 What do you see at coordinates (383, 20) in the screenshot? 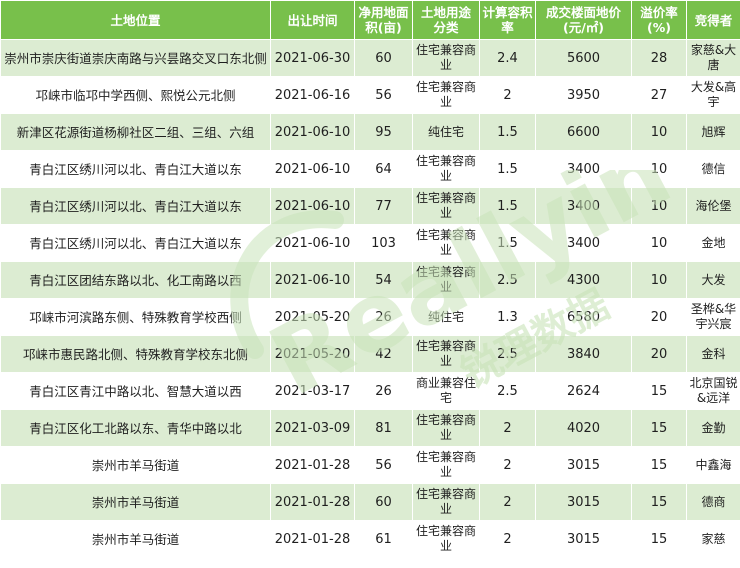
I see `header-area: 净用地面积(亩)` at bounding box center [383, 20].